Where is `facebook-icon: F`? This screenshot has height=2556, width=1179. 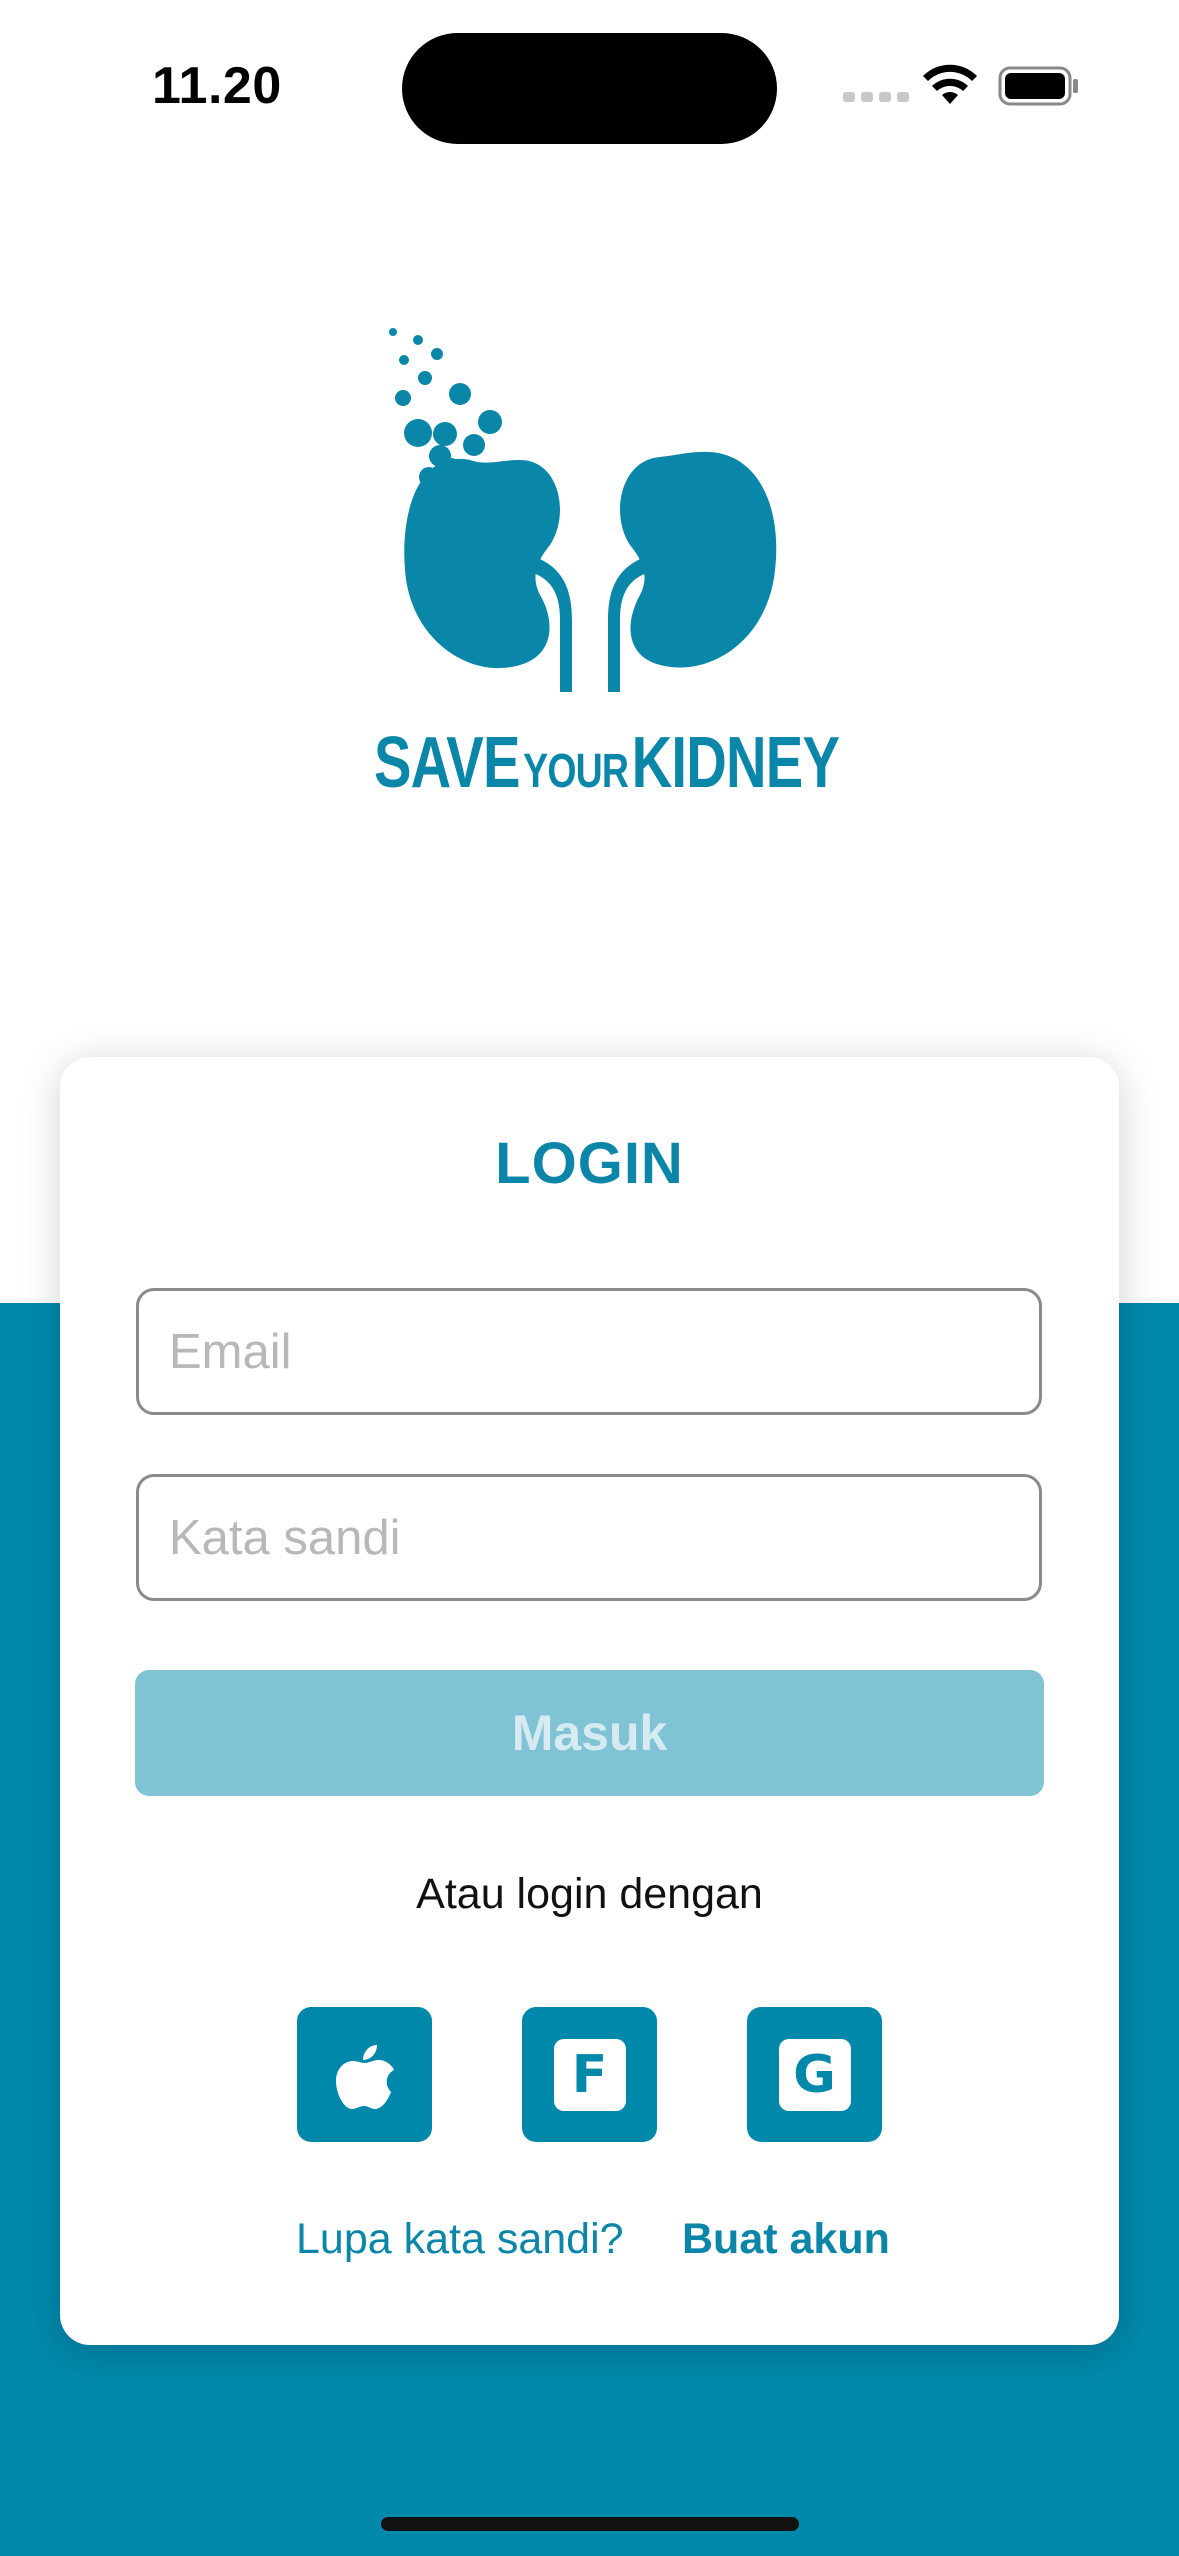 facebook-icon: F is located at coordinates (589, 2074).